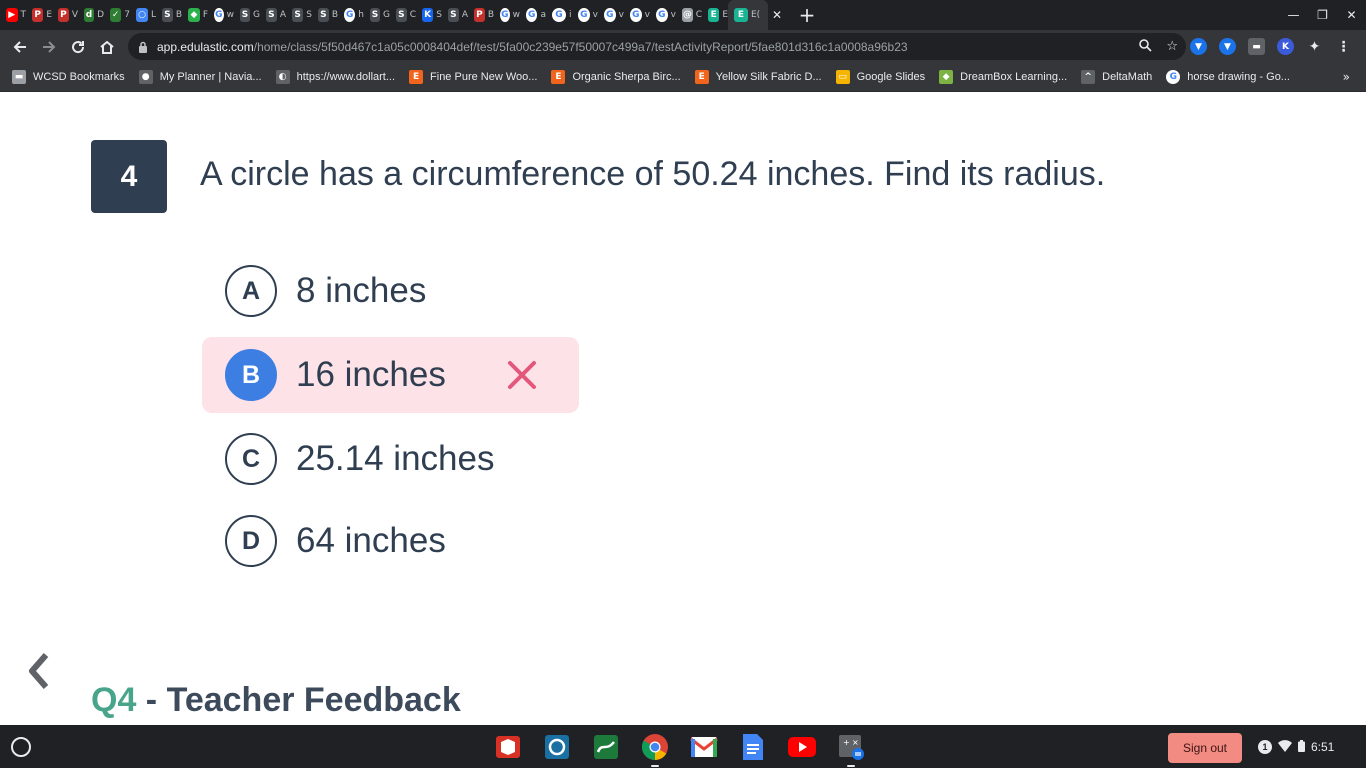 The image size is (1366, 768). Describe the element at coordinates (386, 15) in the screenshot. I see `tab-title: G` at that location.